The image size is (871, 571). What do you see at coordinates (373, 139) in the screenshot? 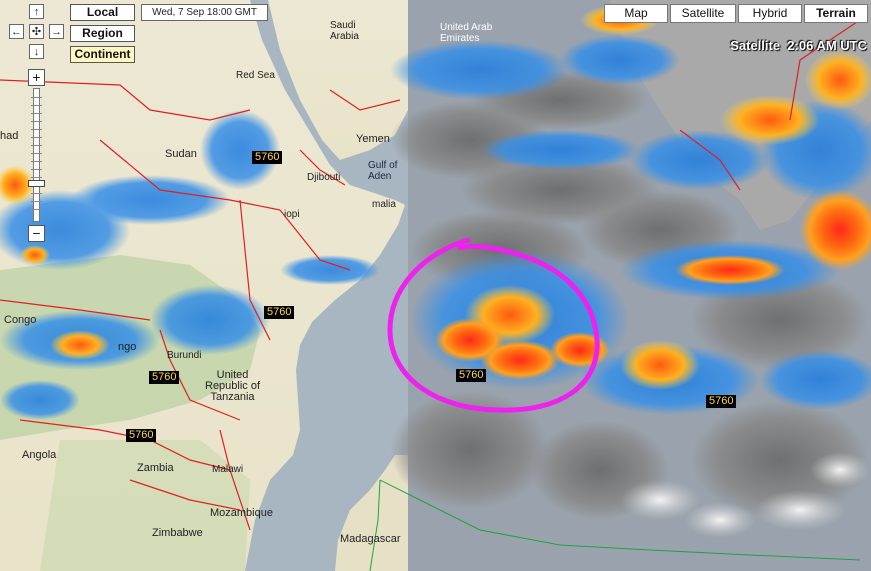
I see `label-yemen: Yemen` at bounding box center [373, 139].